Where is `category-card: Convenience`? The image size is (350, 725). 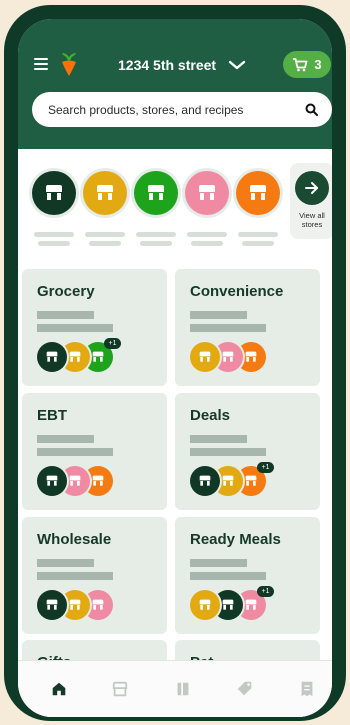 category-card: Convenience is located at coordinates (247, 327).